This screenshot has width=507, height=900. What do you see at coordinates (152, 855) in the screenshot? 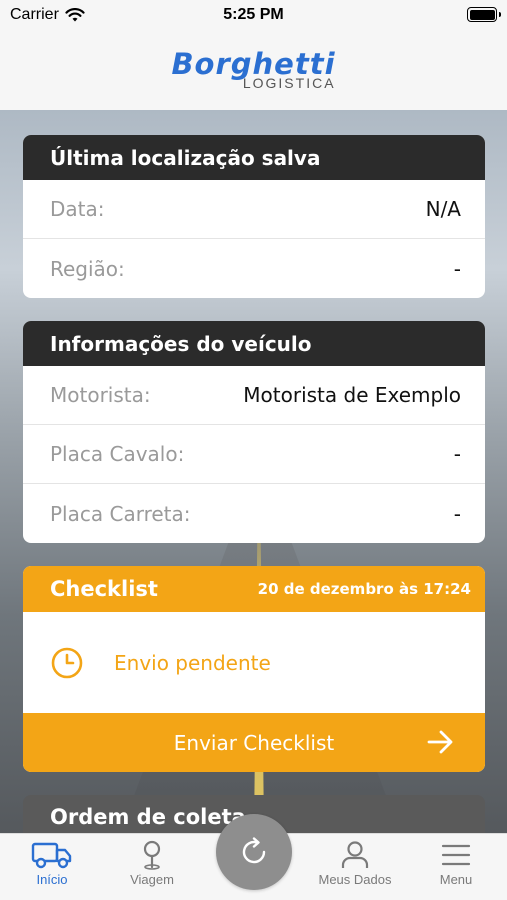
I see `map-pin-icon` at bounding box center [152, 855].